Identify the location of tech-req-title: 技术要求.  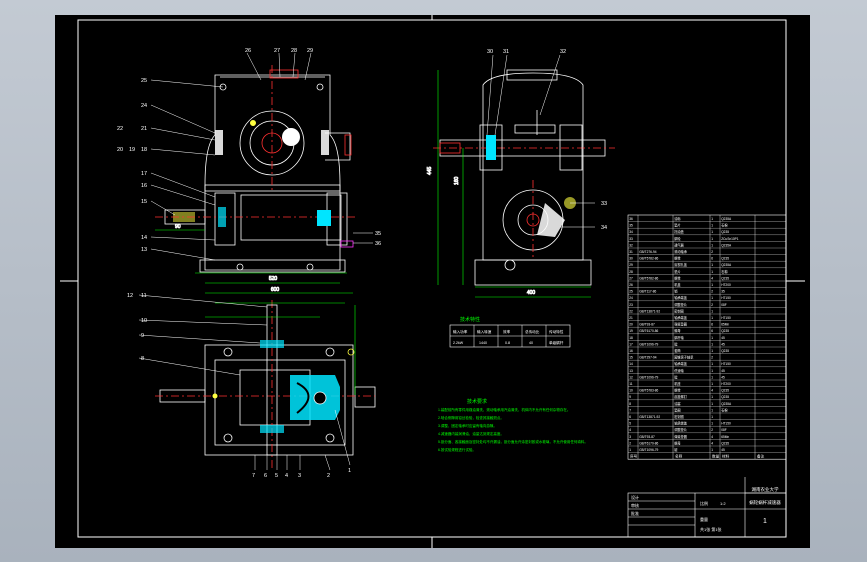
(477, 401).